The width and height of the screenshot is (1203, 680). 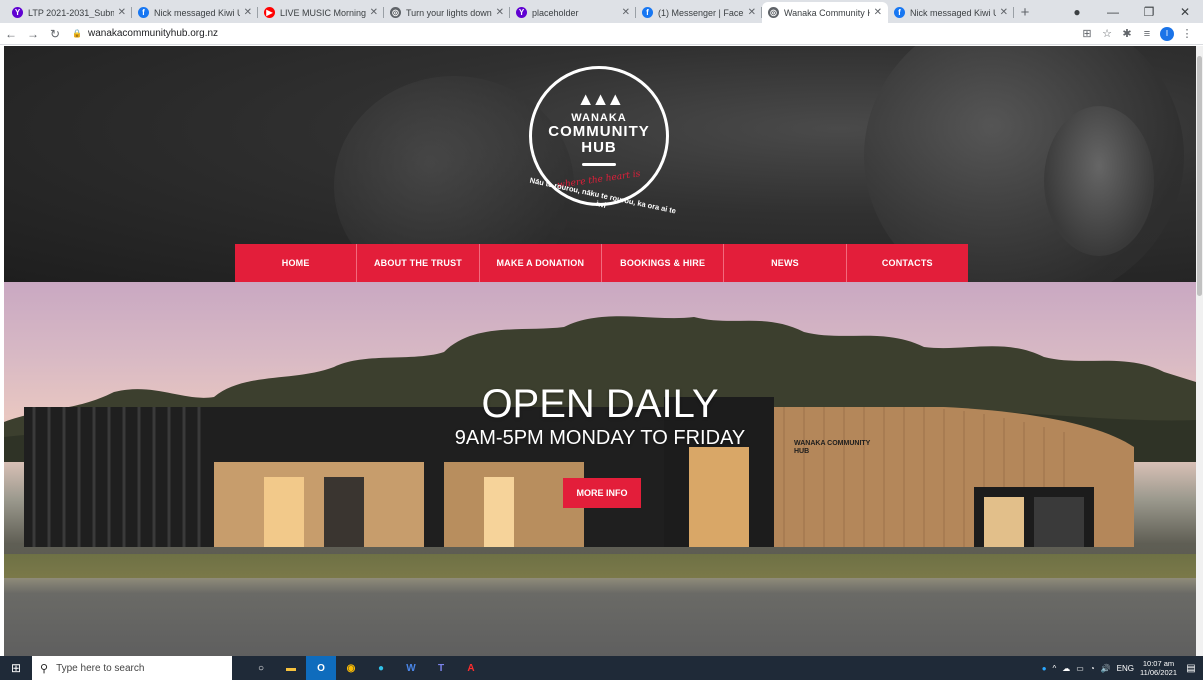 I want to click on outlook-icon: O, so click(x=321, y=668).